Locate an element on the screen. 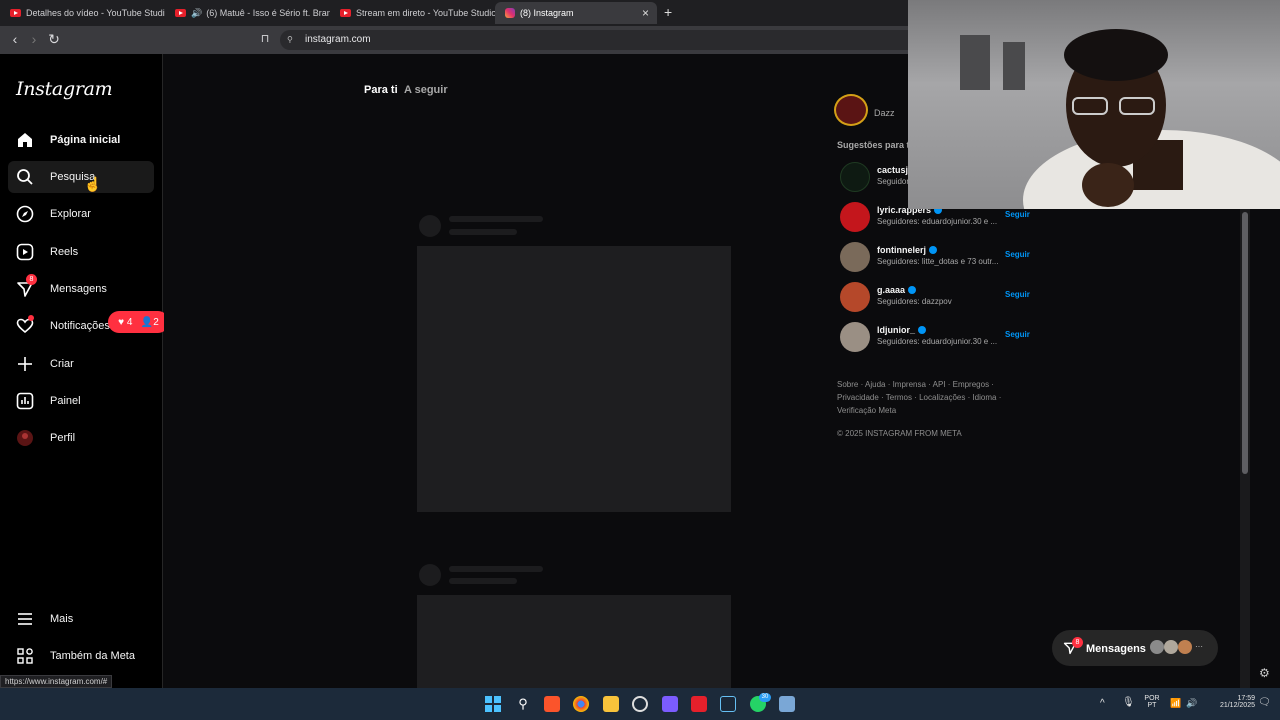 The height and width of the screenshot is (720, 1280). brave-browser-icon is located at coordinates (552, 704).